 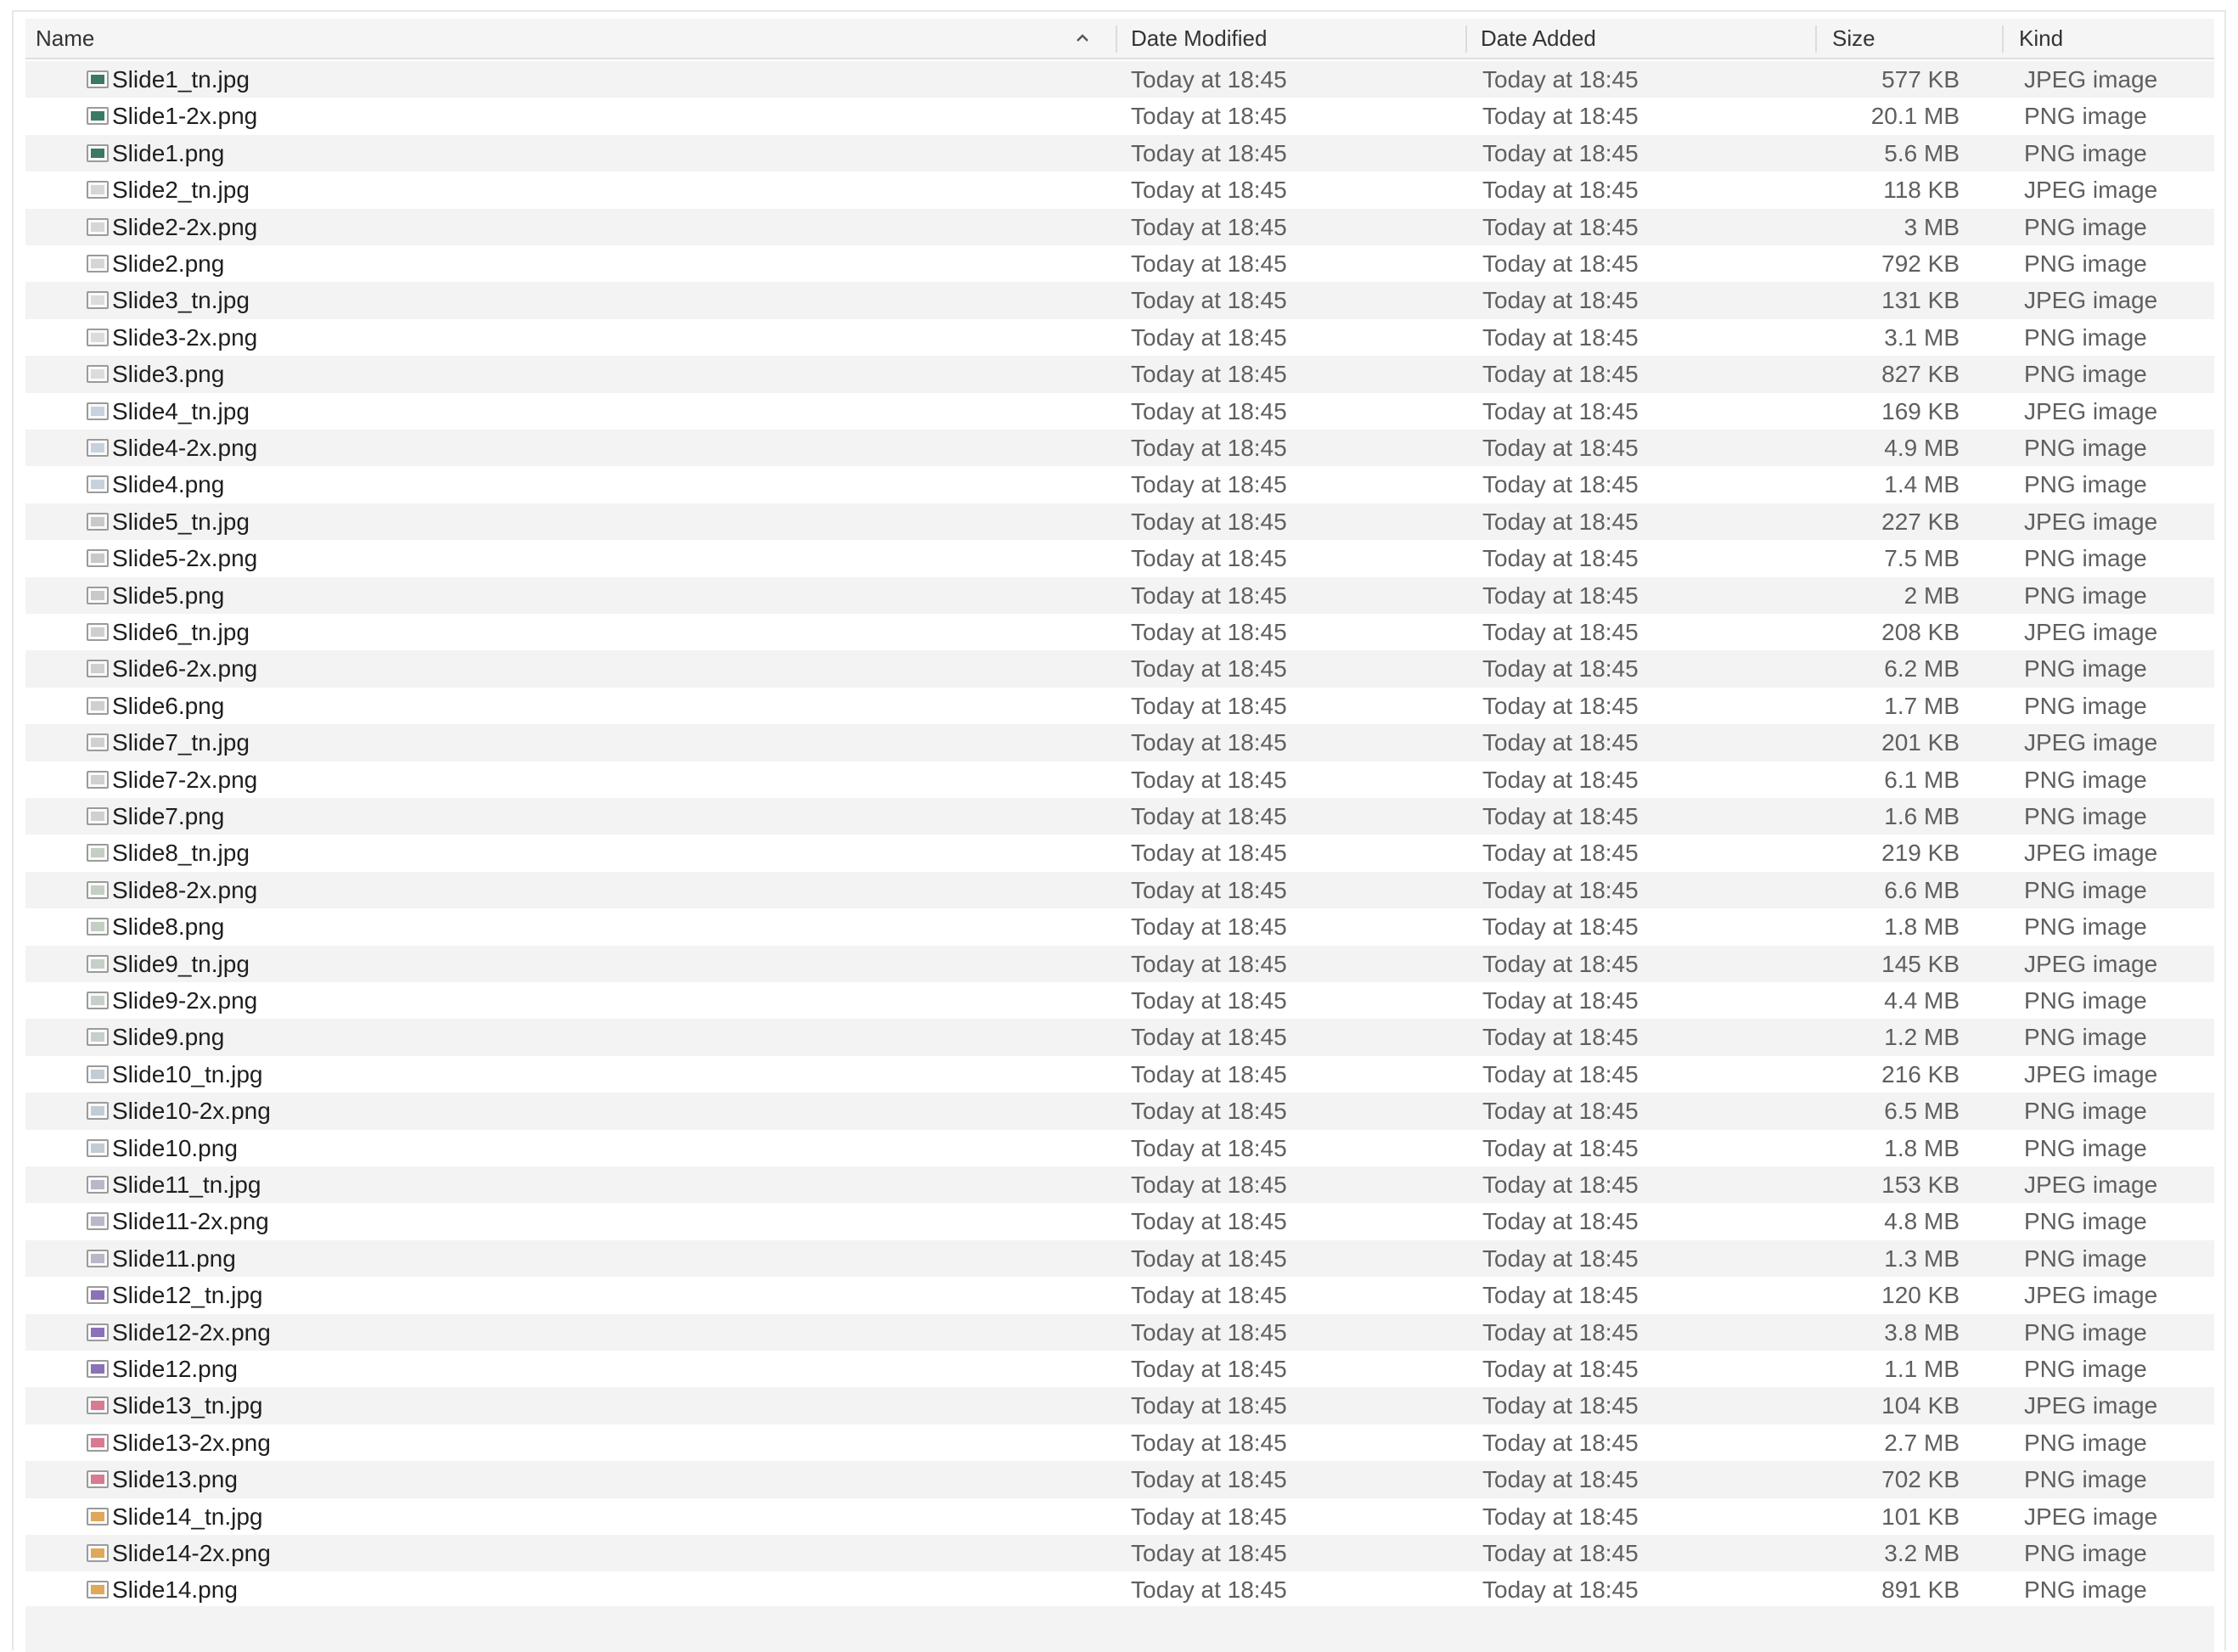 I want to click on file-size: 101 KB, so click(x=1920, y=1516).